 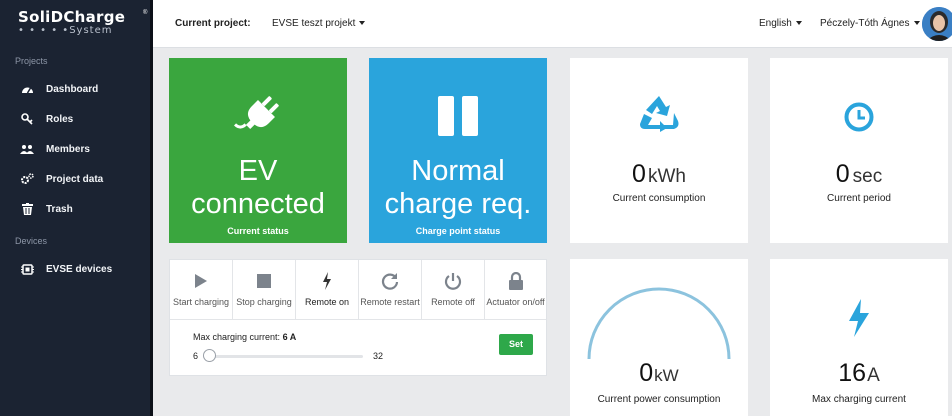 What do you see at coordinates (314, 23) in the screenshot?
I see `project-selector-value: EVSE teszt projekt` at bounding box center [314, 23].